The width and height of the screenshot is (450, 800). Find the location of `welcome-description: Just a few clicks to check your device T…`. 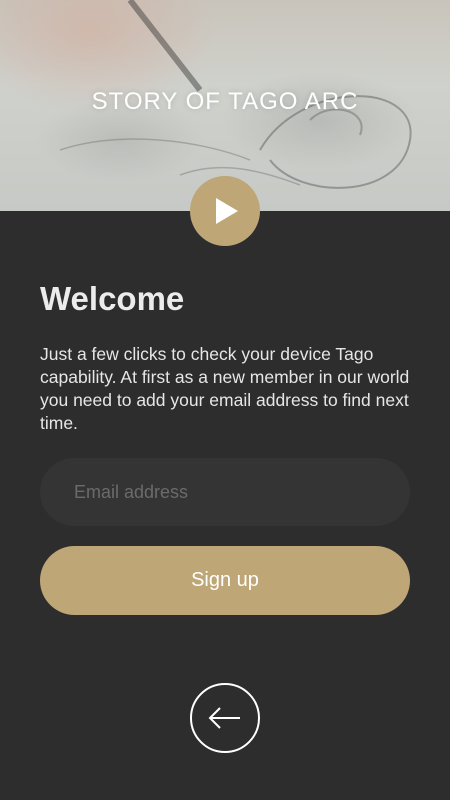

welcome-description: Just a few clicks to check your device T… is located at coordinates (225, 388).